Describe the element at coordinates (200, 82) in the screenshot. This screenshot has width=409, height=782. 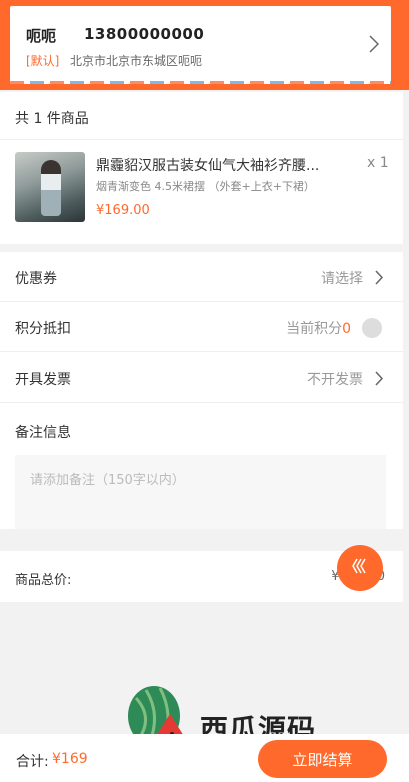
I see `envelope-stripe` at that location.